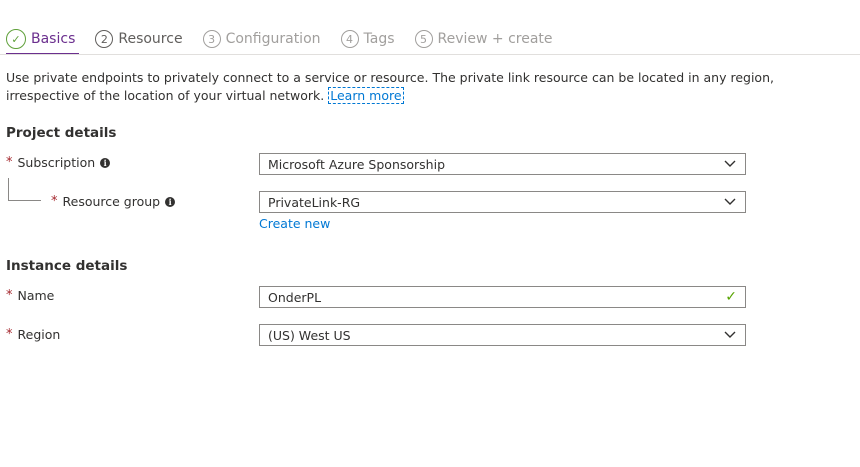 The height and width of the screenshot is (467, 860). Describe the element at coordinates (211, 39) in the screenshot. I see `step-number-icon: 3` at that location.